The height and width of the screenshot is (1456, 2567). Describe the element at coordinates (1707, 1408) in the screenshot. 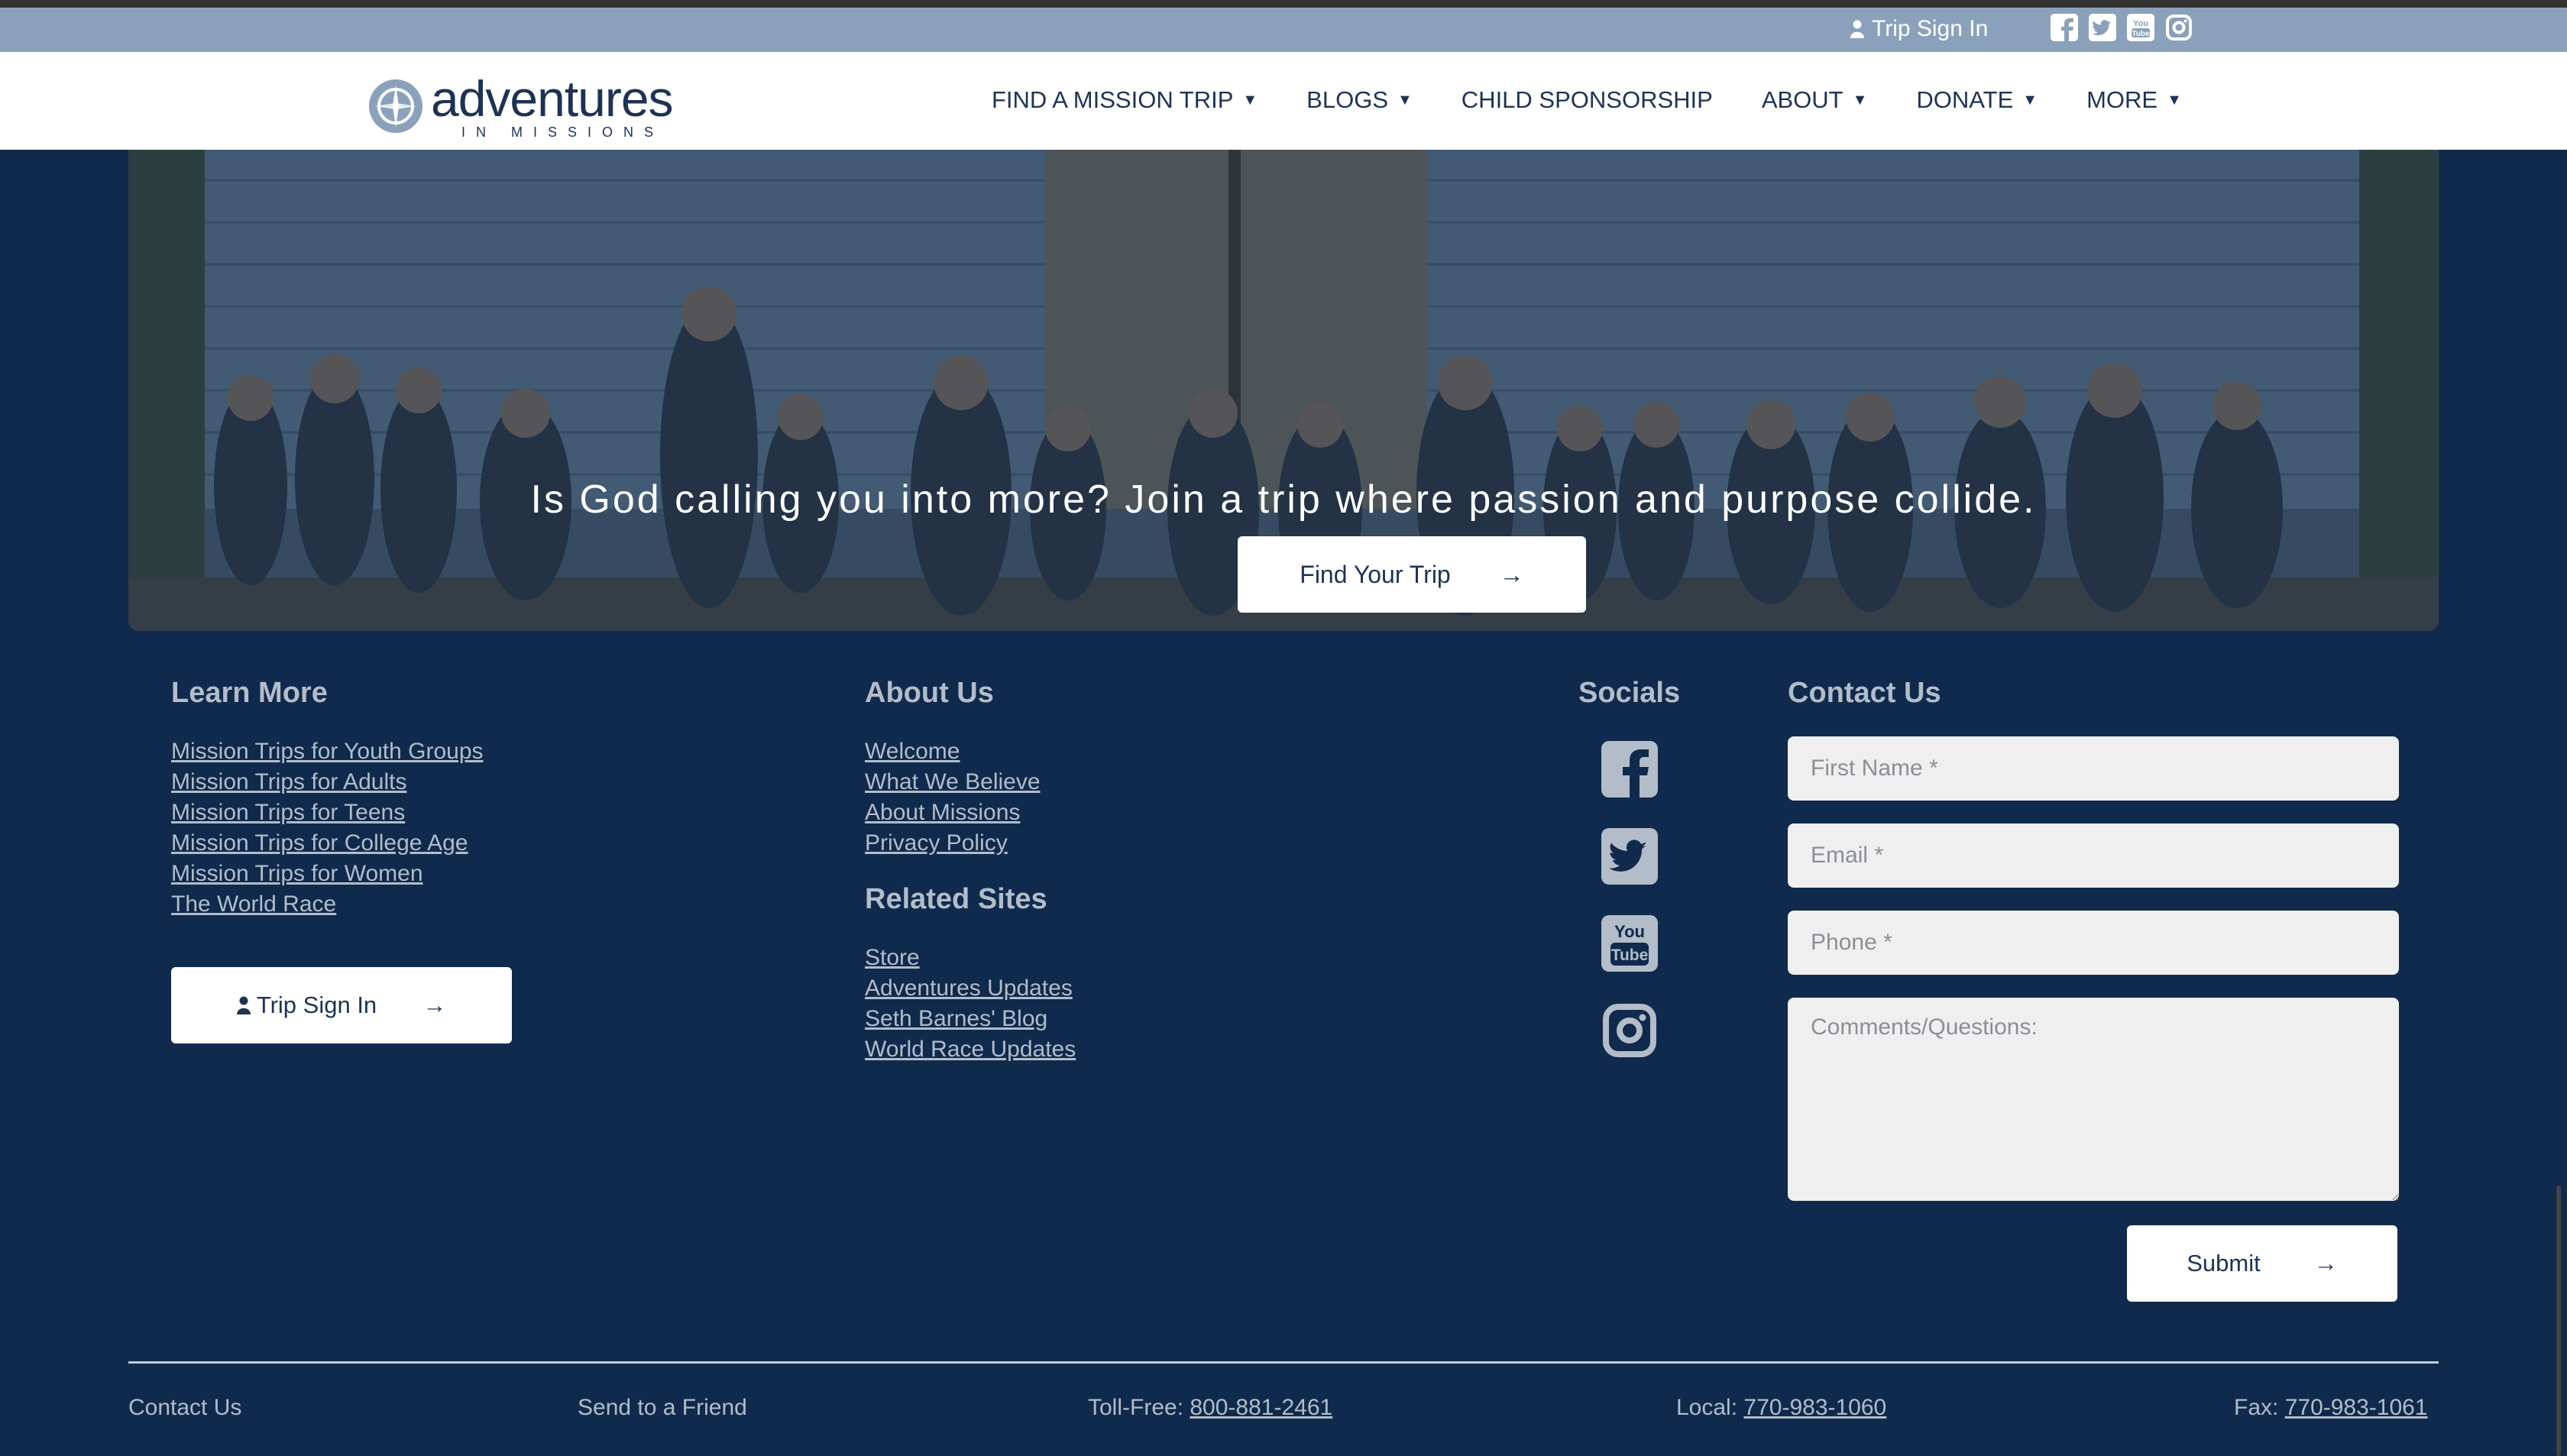

I see `local-label: Local:` at that location.